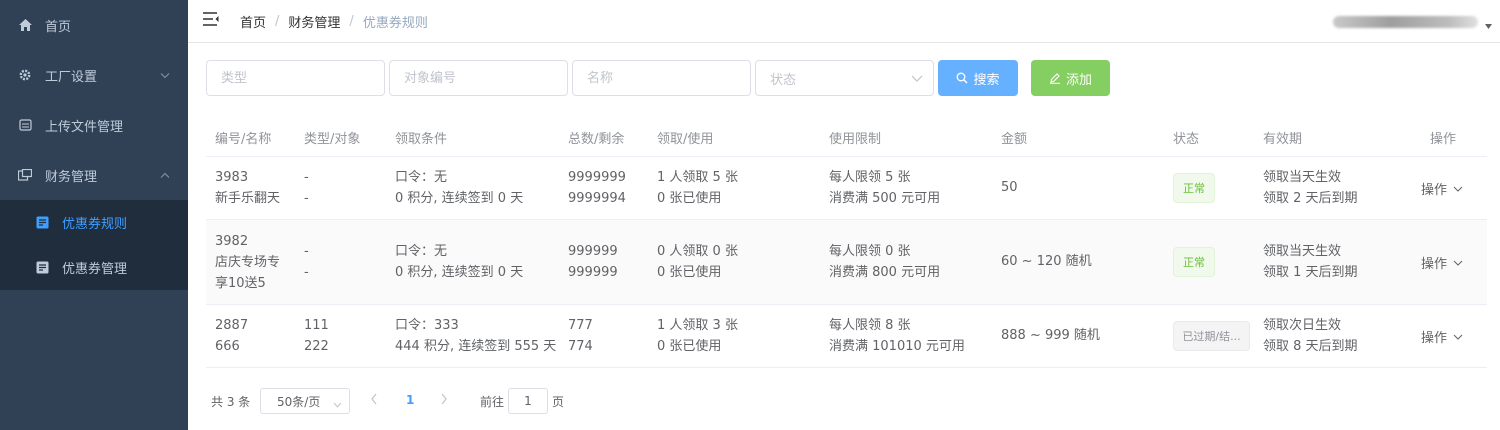 Image resolution: width=1500 pixels, height=430 pixels. I want to click on pagination-total: 共 3 条, so click(231, 402).